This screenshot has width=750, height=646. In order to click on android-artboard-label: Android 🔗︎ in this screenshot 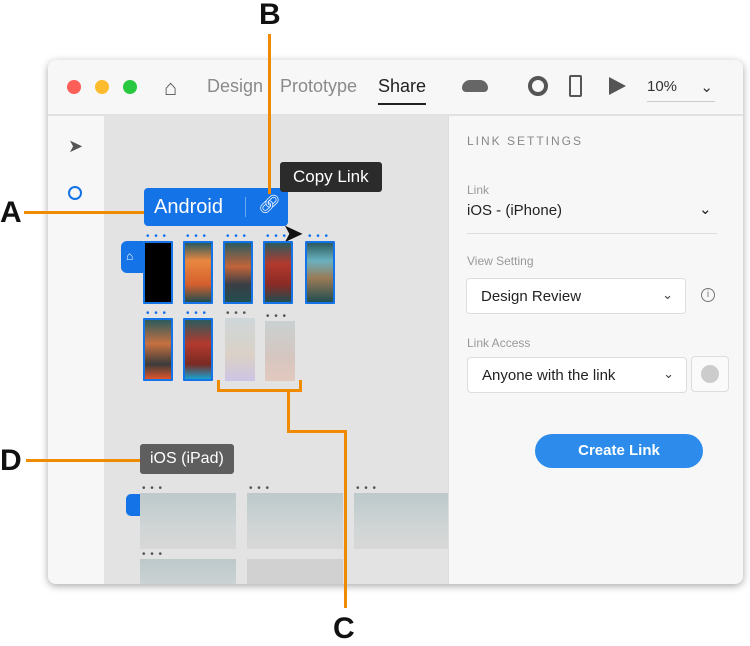, I will do `click(216, 207)`.